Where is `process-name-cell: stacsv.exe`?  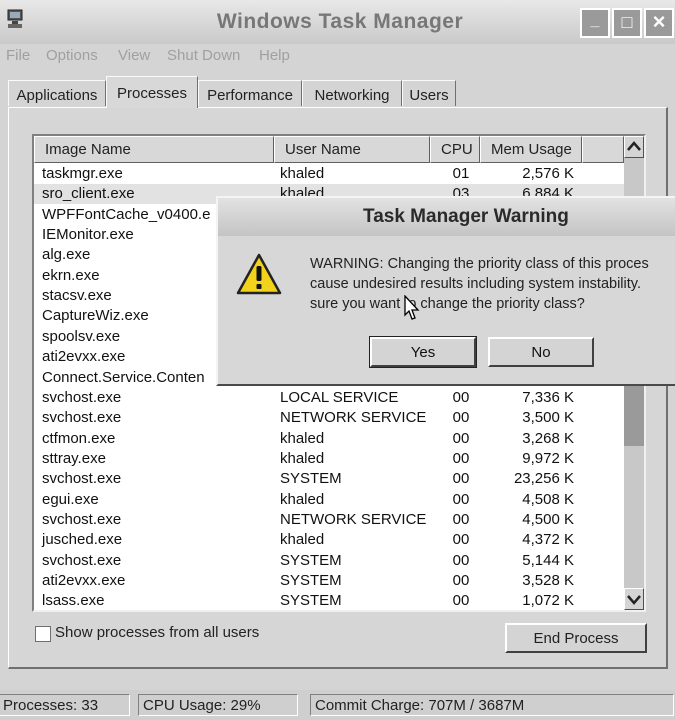 process-name-cell: stacsv.exe is located at coordinates (77, 296).